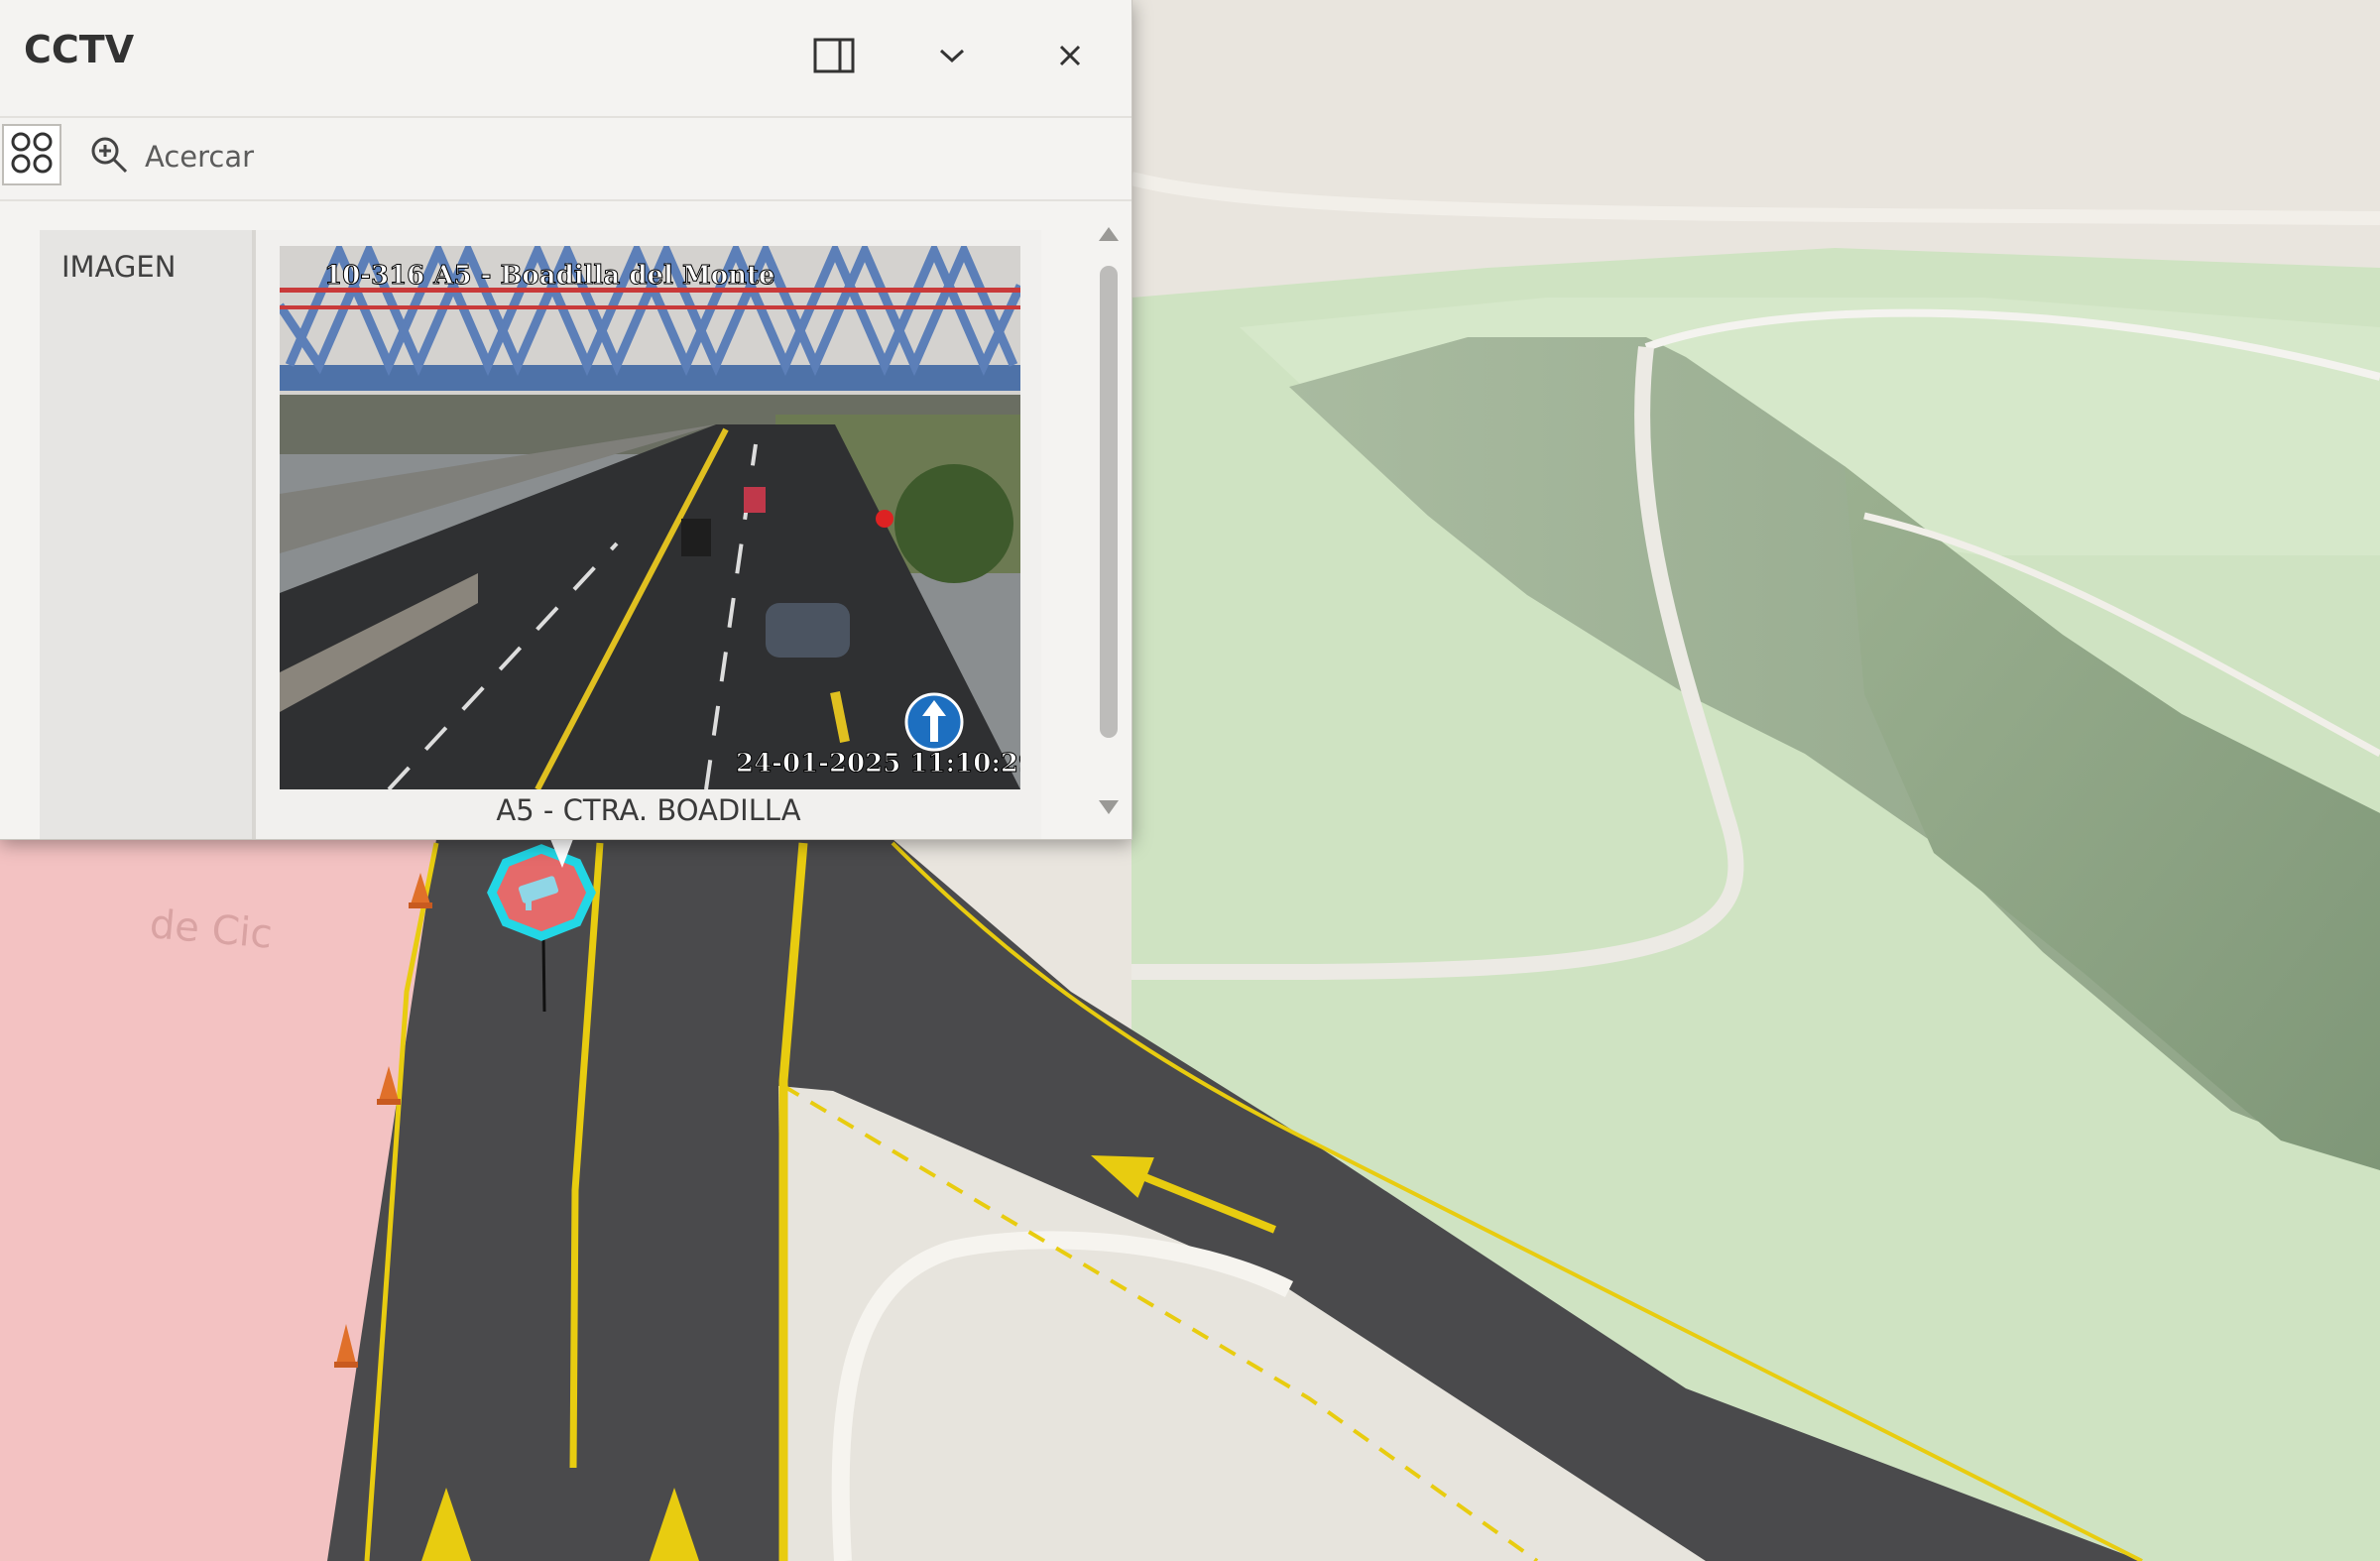 The height and width of the screenshot is (1561, 2380). Describe the element at coordinates (878, 764) in the screenshot. I see `camera-overlay-timestamp: 24-01-2025 11:10:29` at that location.